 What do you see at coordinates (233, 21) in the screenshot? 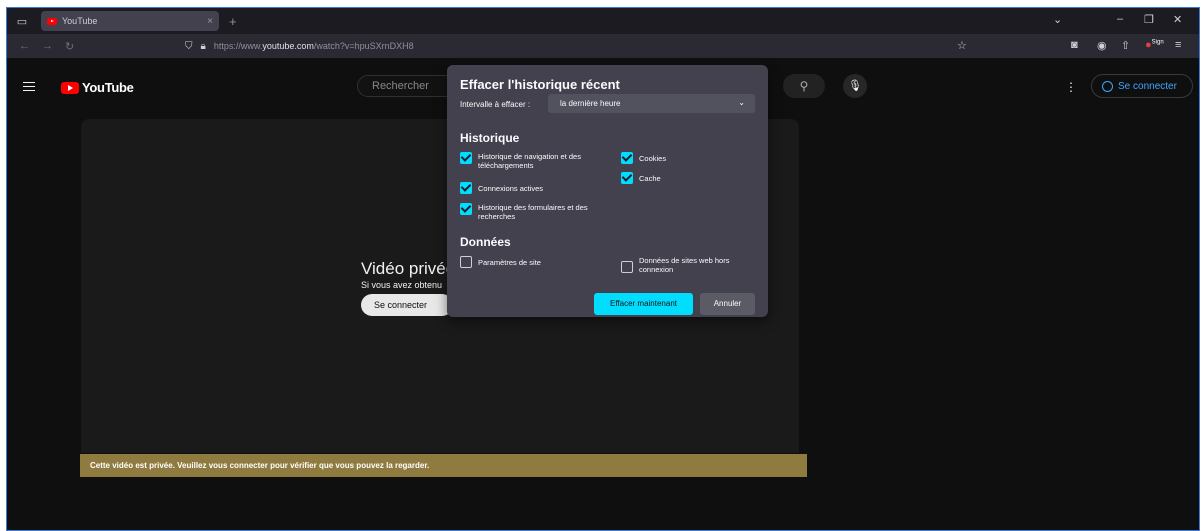
I see `new-tab-button: +` at bounding box center [233, 21].